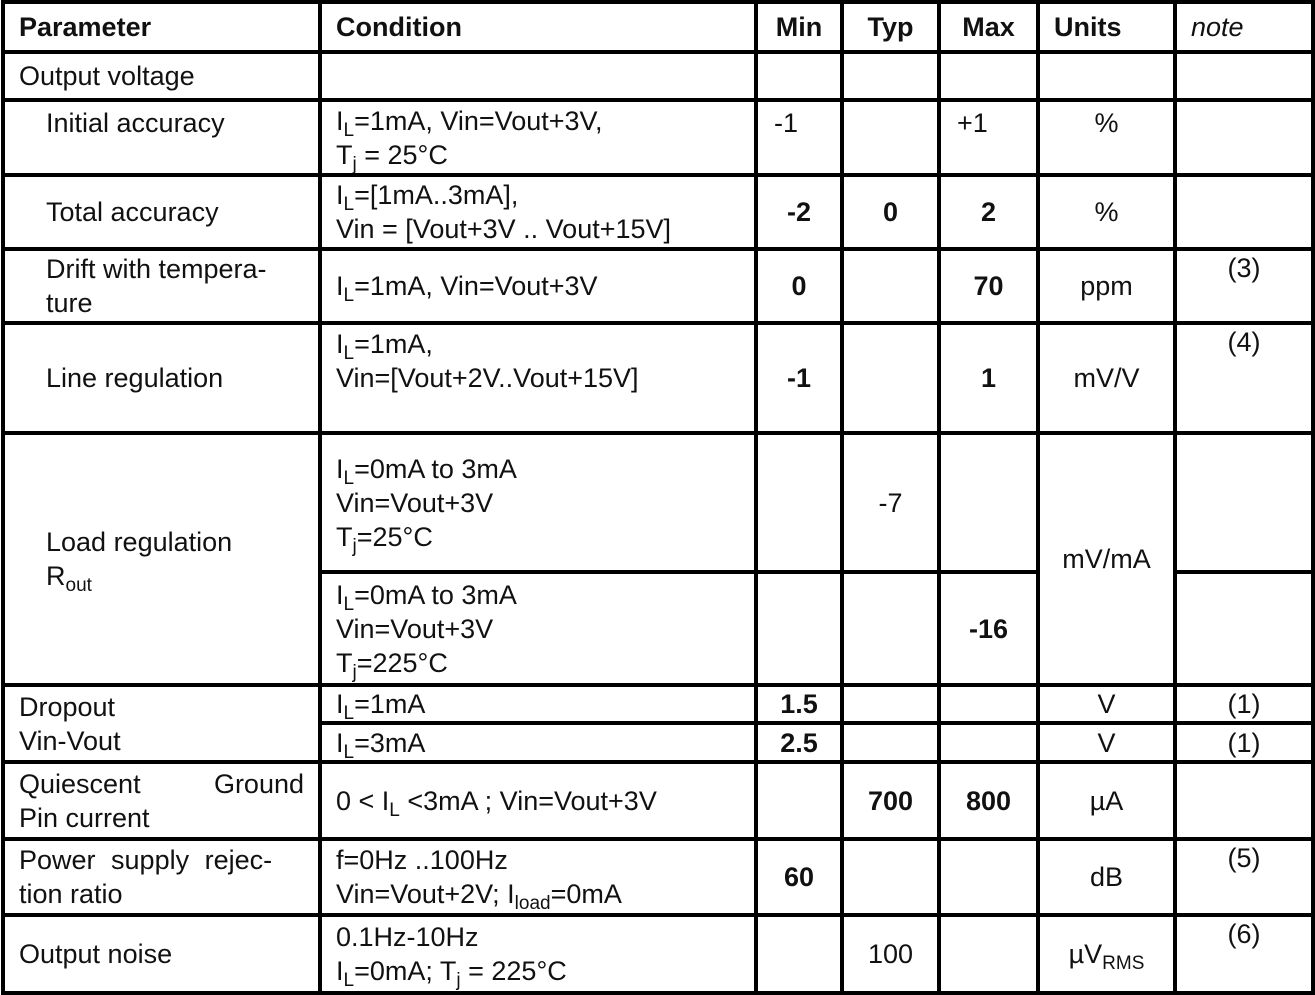 The height and width of the screenshot is (995, 1315). What do you see at coordinates (67, 706) in the screenshot?
I see `parameter-text: Dropout` at bounding box center [67, 706].